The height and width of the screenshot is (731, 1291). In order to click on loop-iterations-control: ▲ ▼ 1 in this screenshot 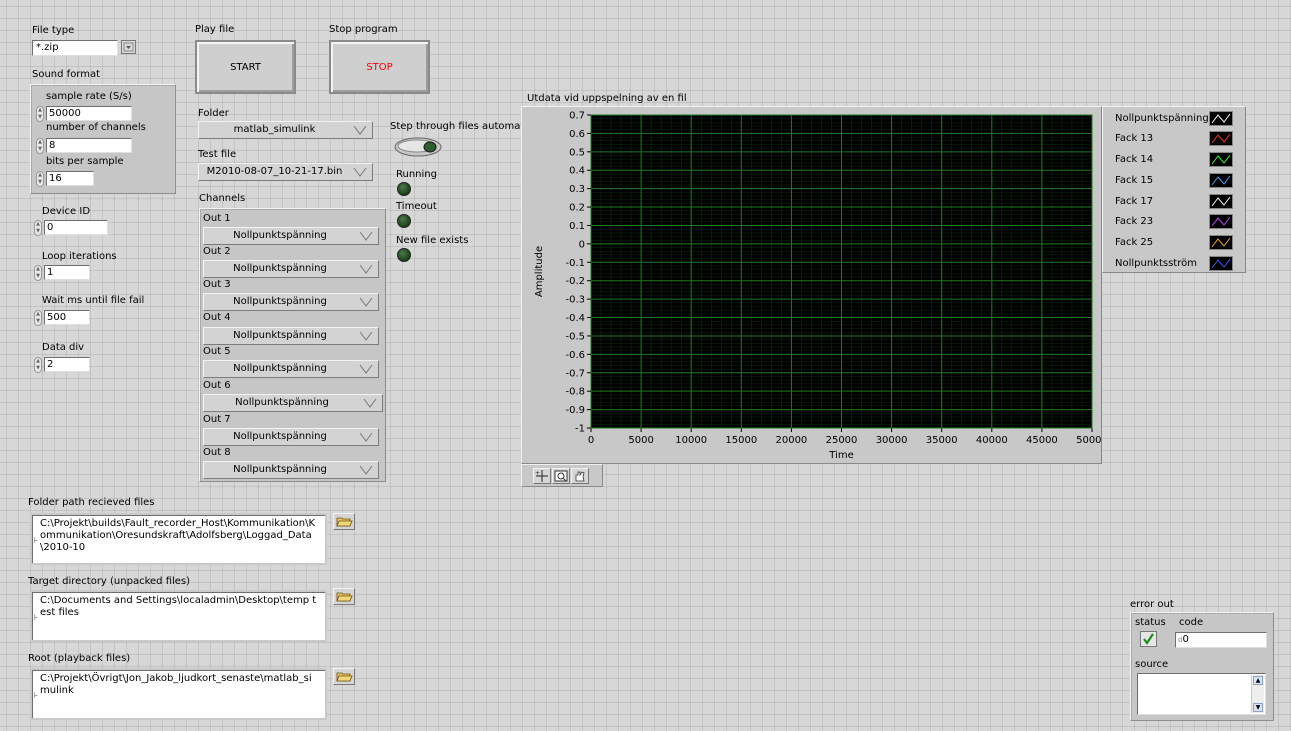, I will do `click(62, 273)`.